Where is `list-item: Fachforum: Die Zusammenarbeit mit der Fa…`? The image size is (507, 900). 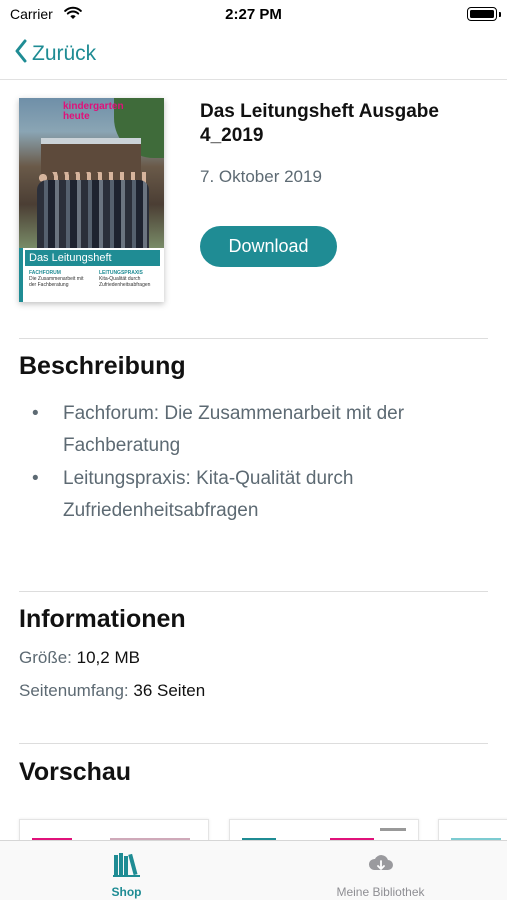 list-item: Fachforum: Die Zusammenarbeit mit der Fa… is located at coordinates (260, 430).